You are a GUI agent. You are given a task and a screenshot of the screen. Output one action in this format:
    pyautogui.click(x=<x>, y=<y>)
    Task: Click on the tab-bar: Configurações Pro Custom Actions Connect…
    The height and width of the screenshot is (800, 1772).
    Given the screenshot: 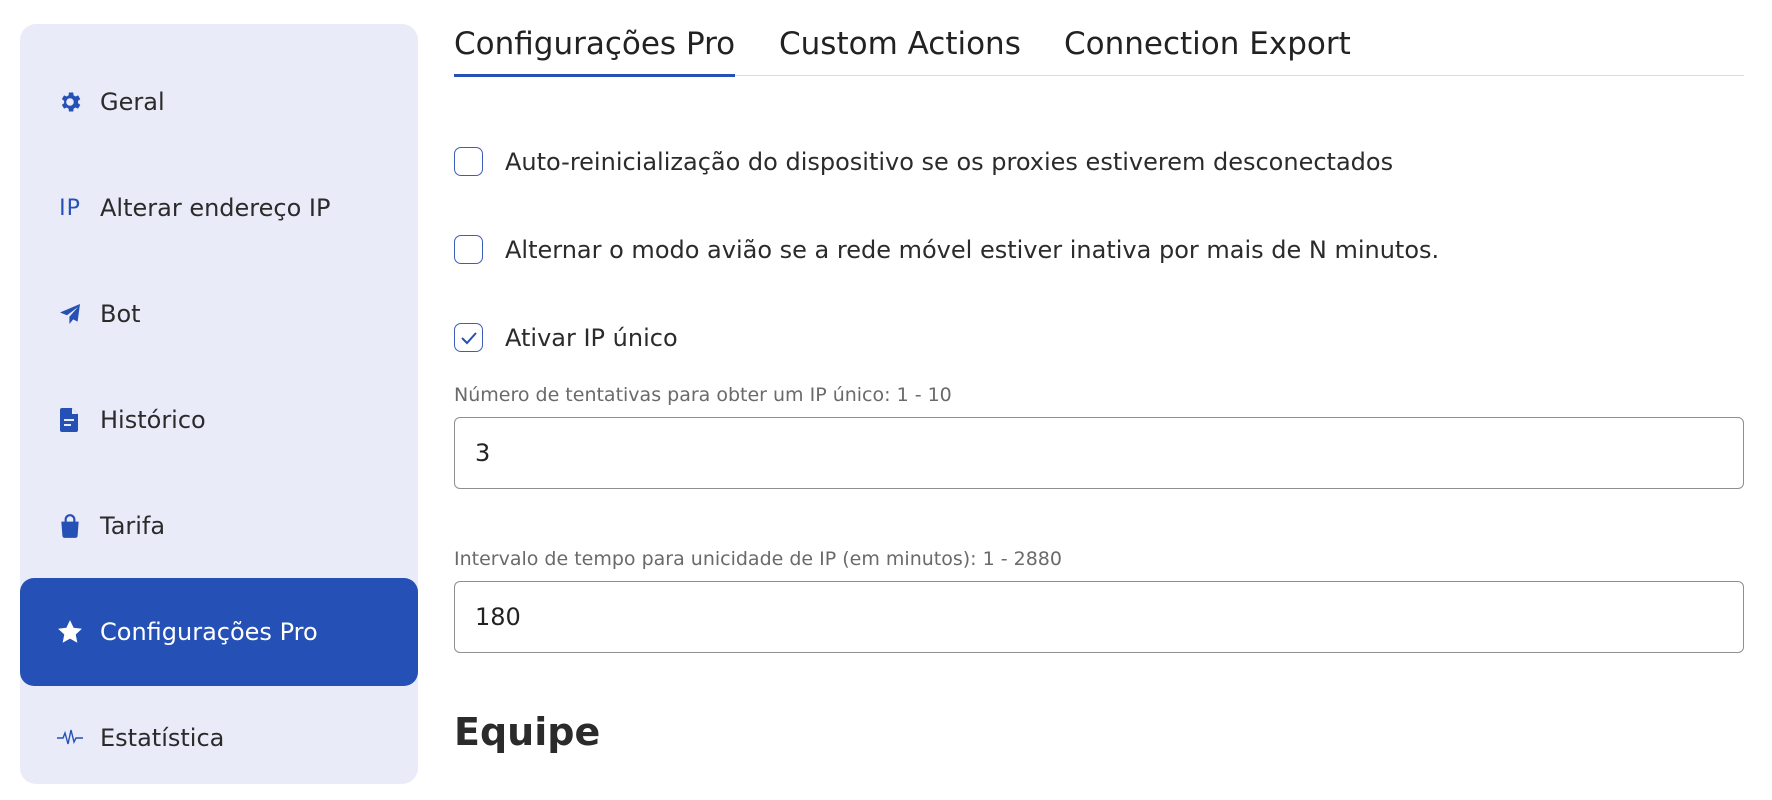 What is the action you would take?
    pyautogui.click(x=1099, y=48)
    